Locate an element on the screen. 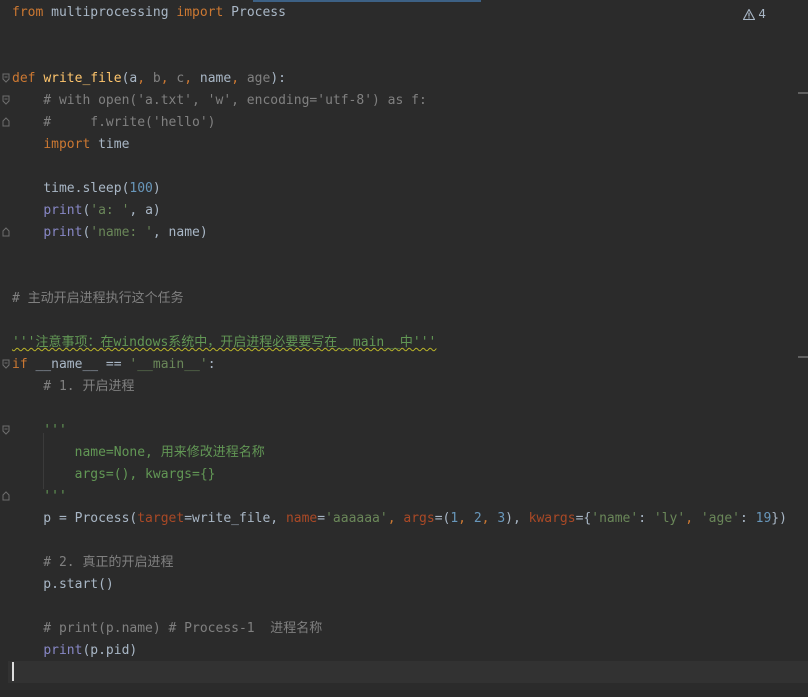 The width and height of the screenshot is (808, 697). text-caret is located at coordinates (13, 671).